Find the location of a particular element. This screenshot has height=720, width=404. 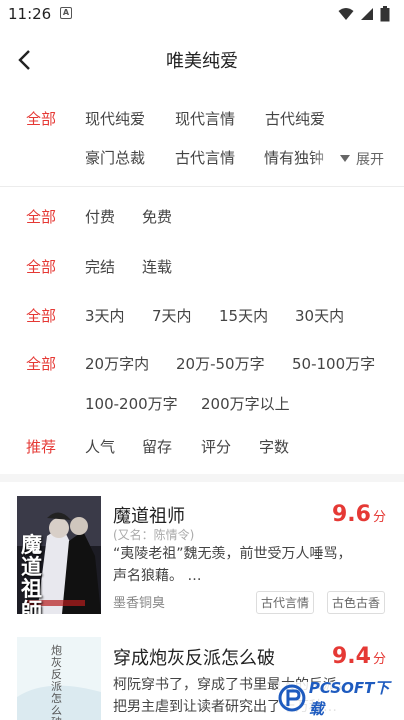

divider is located at coordinates (202, 186).